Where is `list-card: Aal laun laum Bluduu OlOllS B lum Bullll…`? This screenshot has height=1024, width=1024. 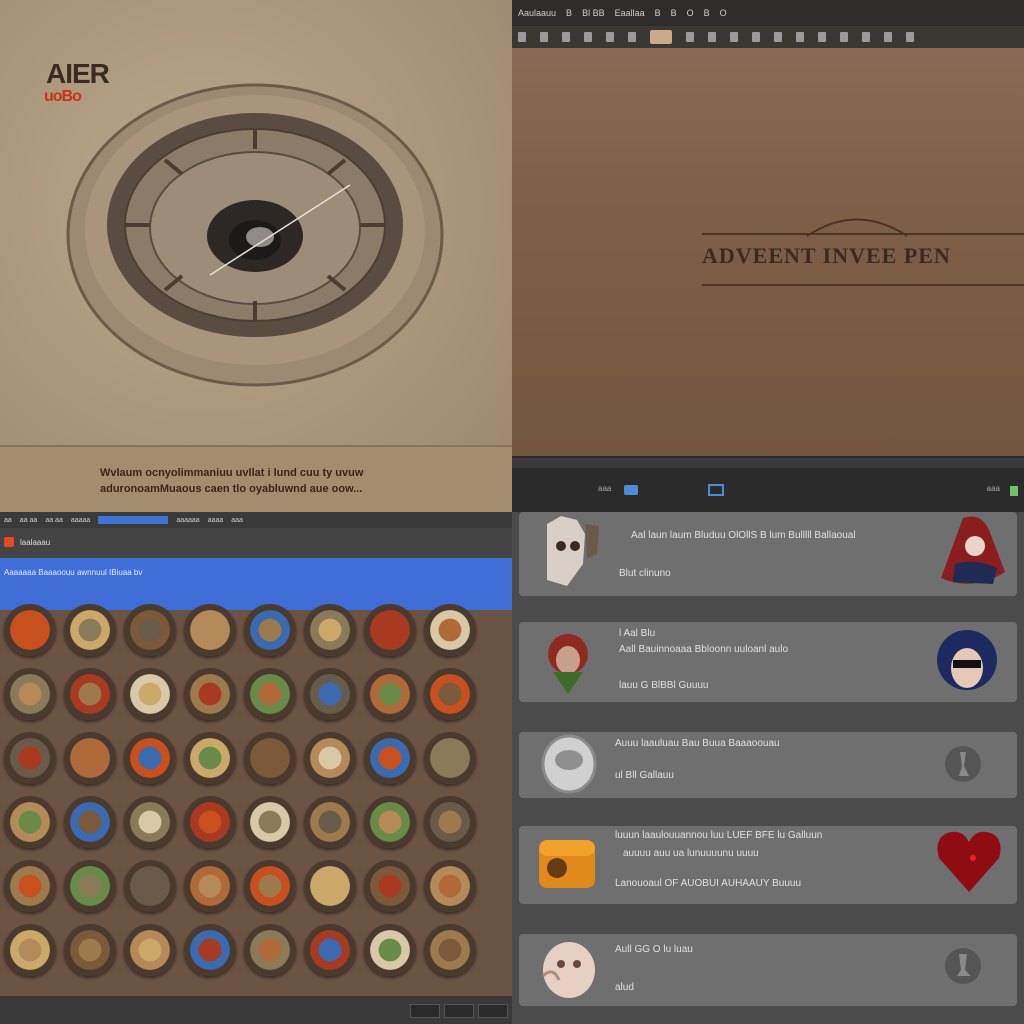
list-card: Aal laun laum Bluduu OlOllS B lum Bullll… is located at coordinates (768, 554).